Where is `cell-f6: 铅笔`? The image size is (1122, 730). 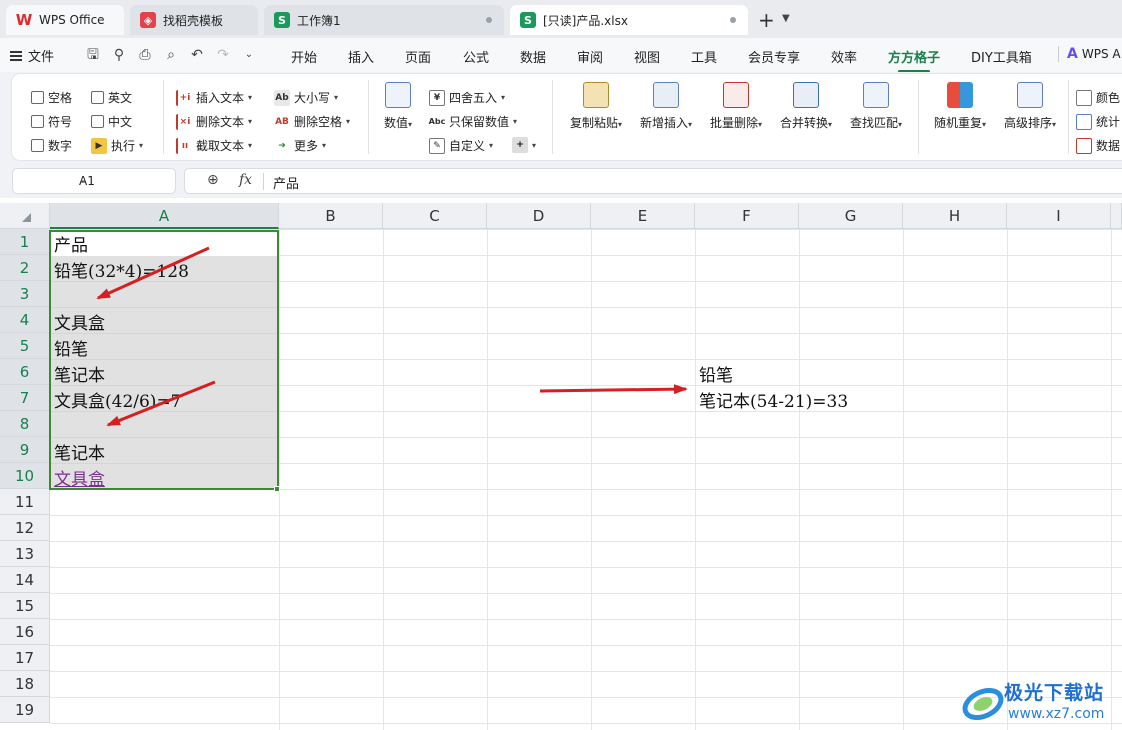
cell-f6: 铅笔 is located at coordinates (716, 373).